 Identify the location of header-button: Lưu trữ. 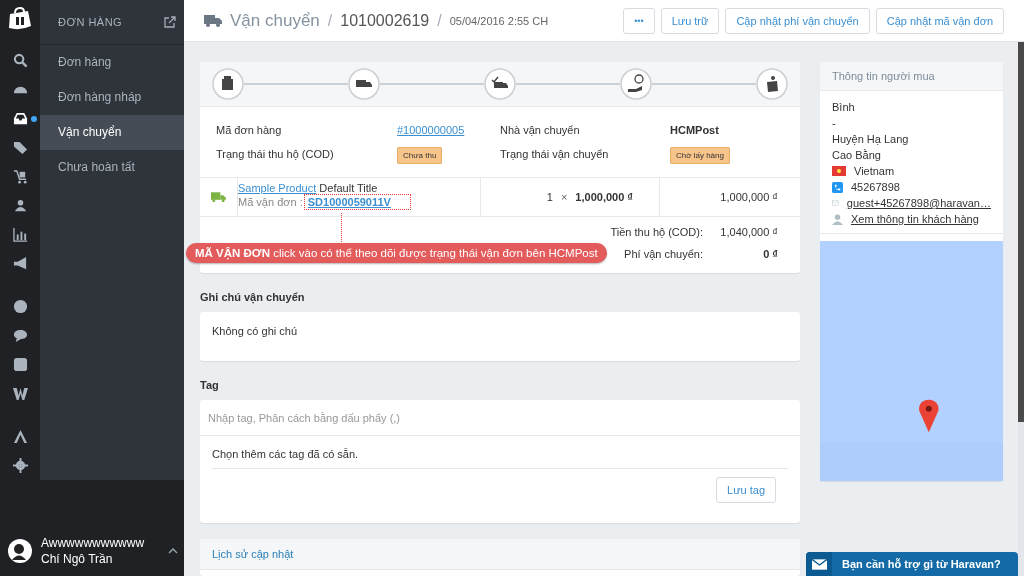
(690, 20).